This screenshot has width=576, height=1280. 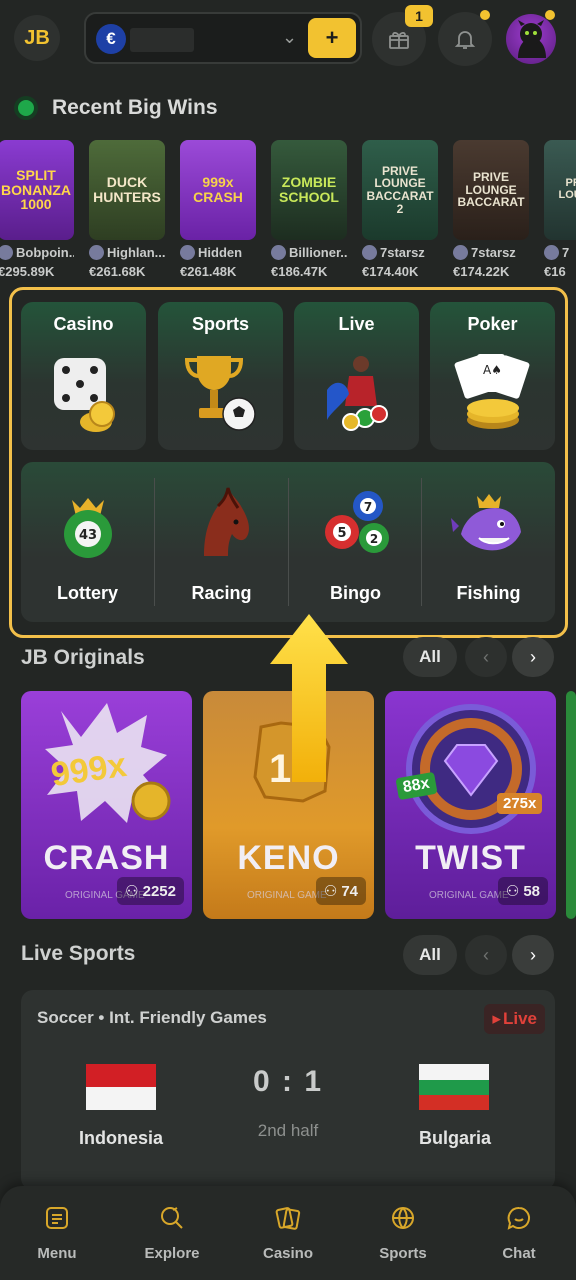 What do you see at coordinates (288, 1130) in the screenshot?
I see `match-period: 2nd half` at bounding box center [288, 1130].